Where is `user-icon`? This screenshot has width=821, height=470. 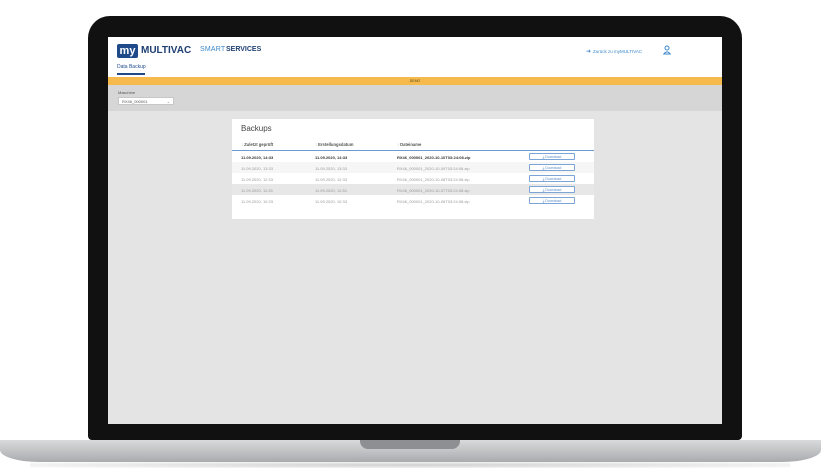 user-icon is located at coordinates (667, 50).